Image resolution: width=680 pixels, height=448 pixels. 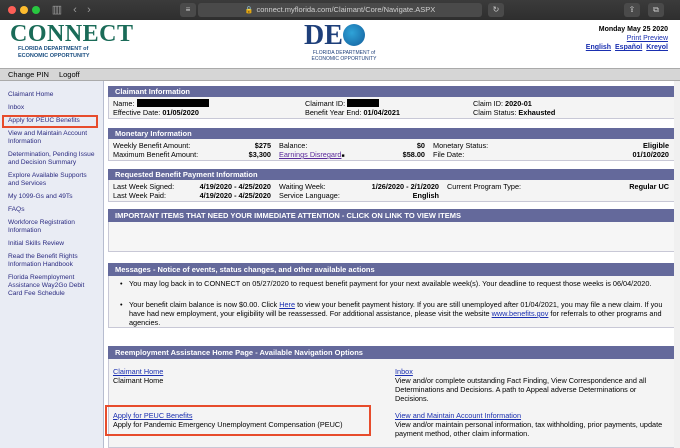 I want to click on nav-inbox-link: Inbox, so click(x=404, y=371).